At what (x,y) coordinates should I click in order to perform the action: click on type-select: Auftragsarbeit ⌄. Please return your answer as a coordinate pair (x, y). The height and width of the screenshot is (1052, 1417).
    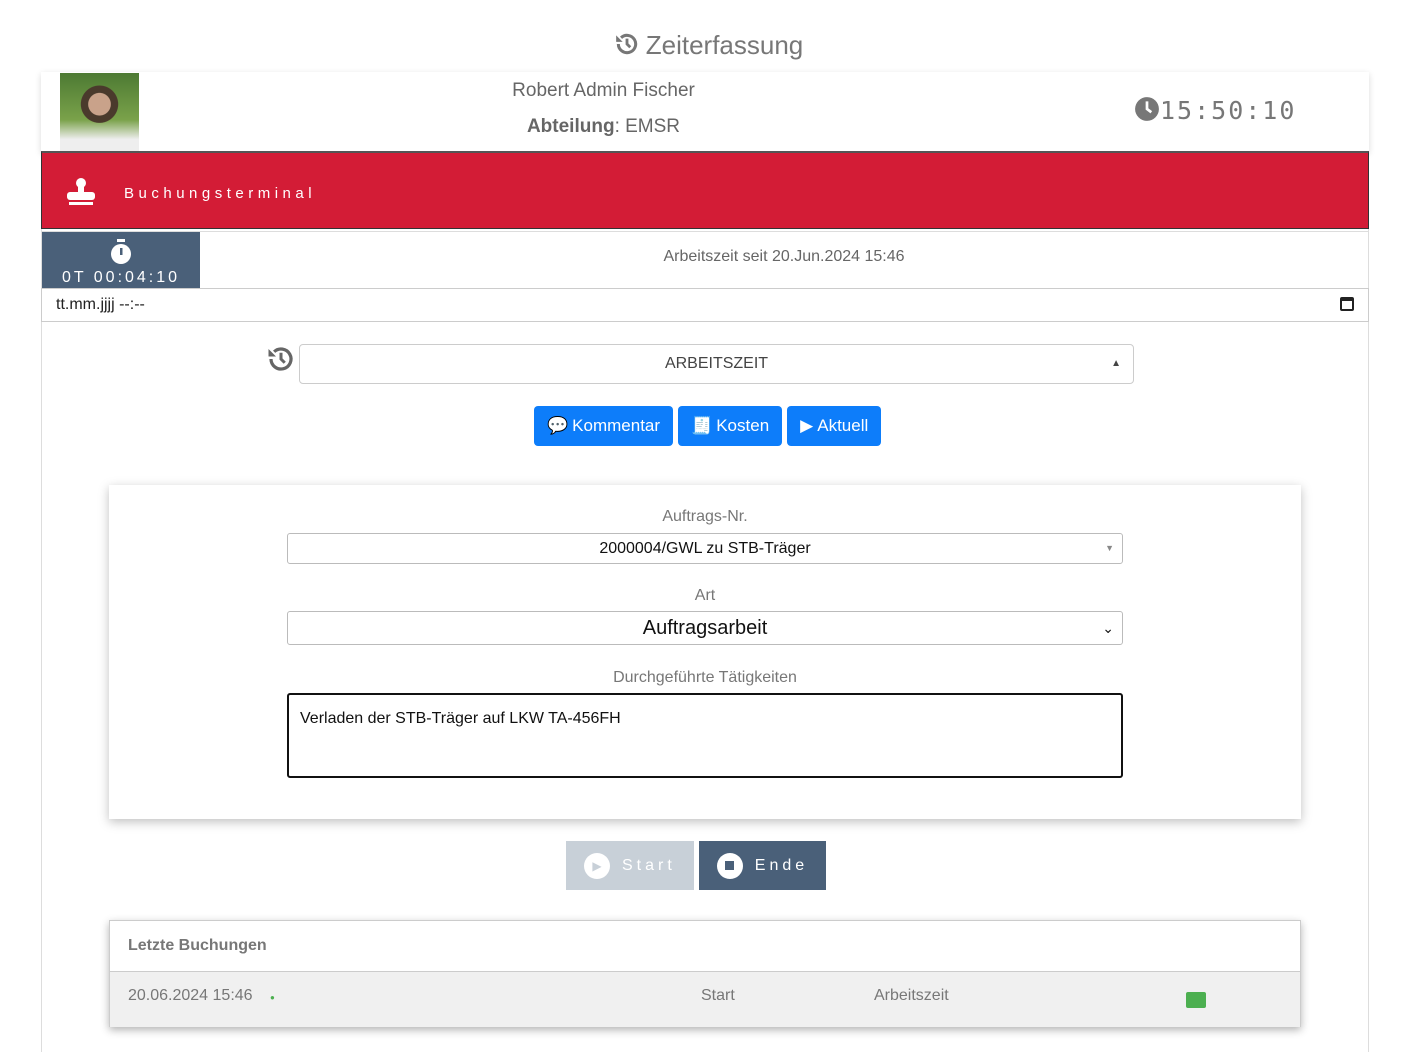
    Looking at the image, I should click on (705, 628).